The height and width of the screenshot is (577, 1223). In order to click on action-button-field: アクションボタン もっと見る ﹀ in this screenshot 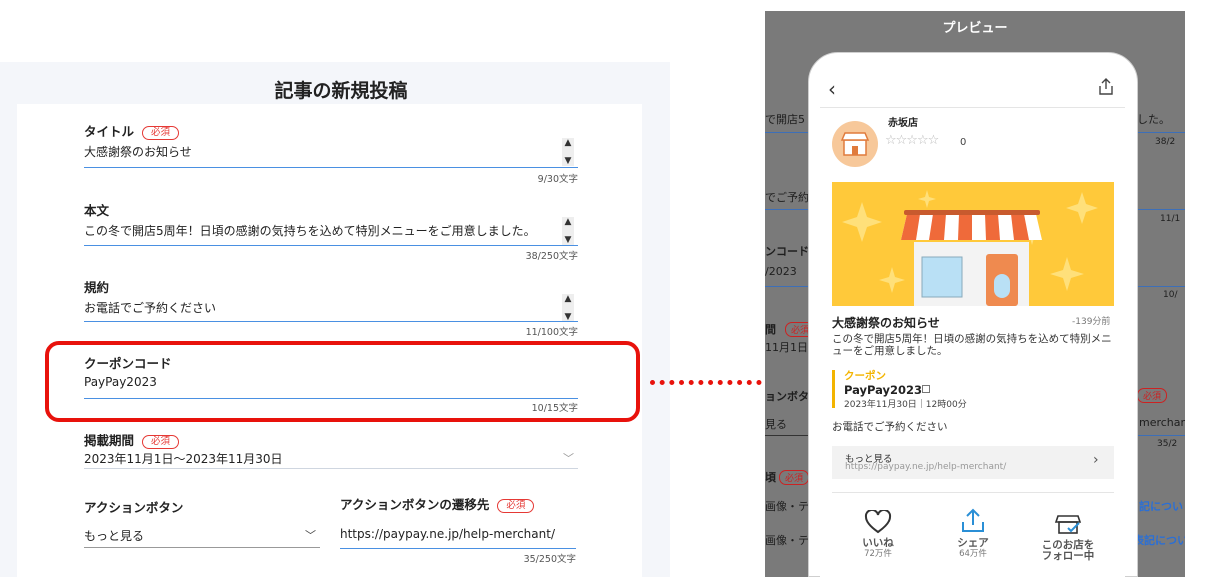, I will do `click(202, 524)`.